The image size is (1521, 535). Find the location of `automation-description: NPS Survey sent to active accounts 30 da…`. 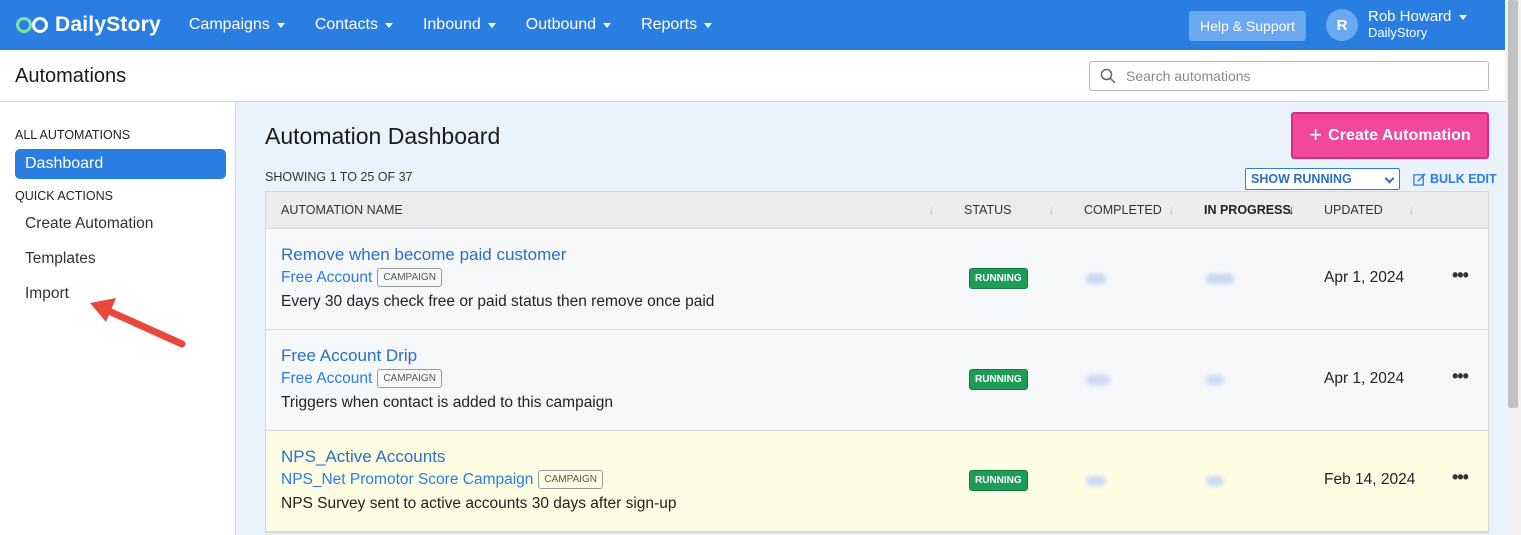

automation-description: NPS Survey sent to active accounts 30 da… is located at coordinates (479, 503).